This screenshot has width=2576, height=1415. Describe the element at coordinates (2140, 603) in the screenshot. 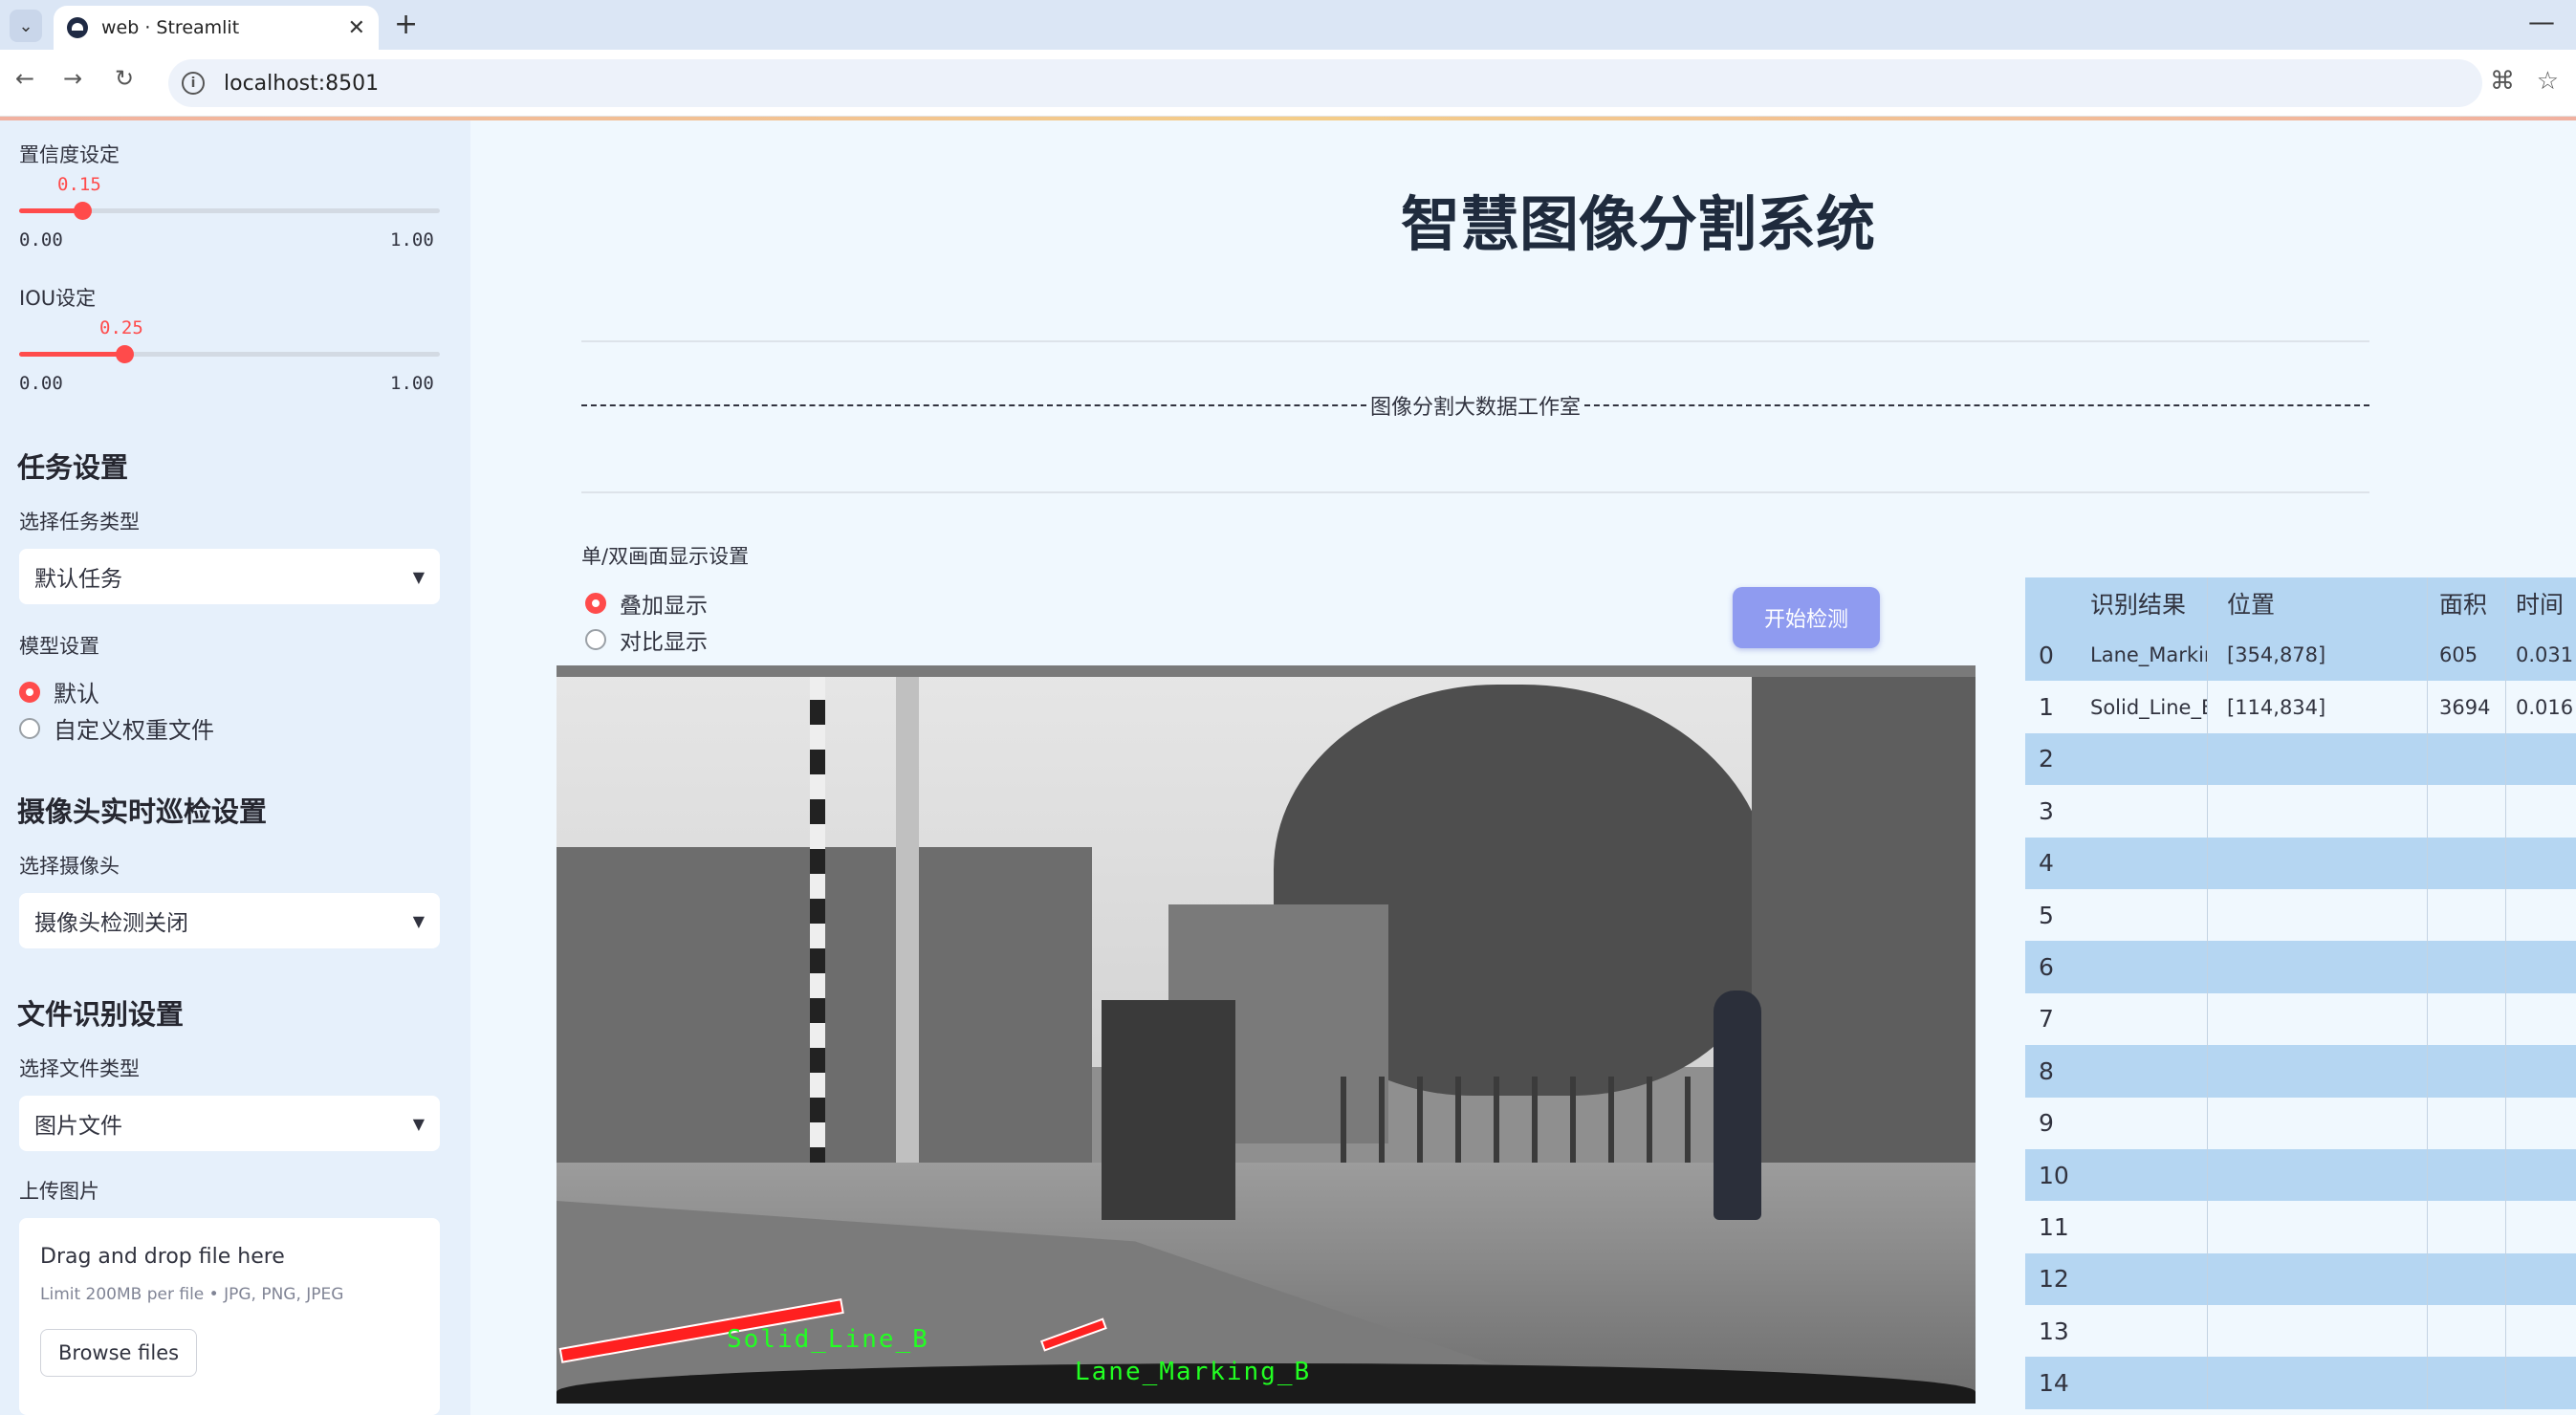

I see `column-header: 识别结果` at that location.